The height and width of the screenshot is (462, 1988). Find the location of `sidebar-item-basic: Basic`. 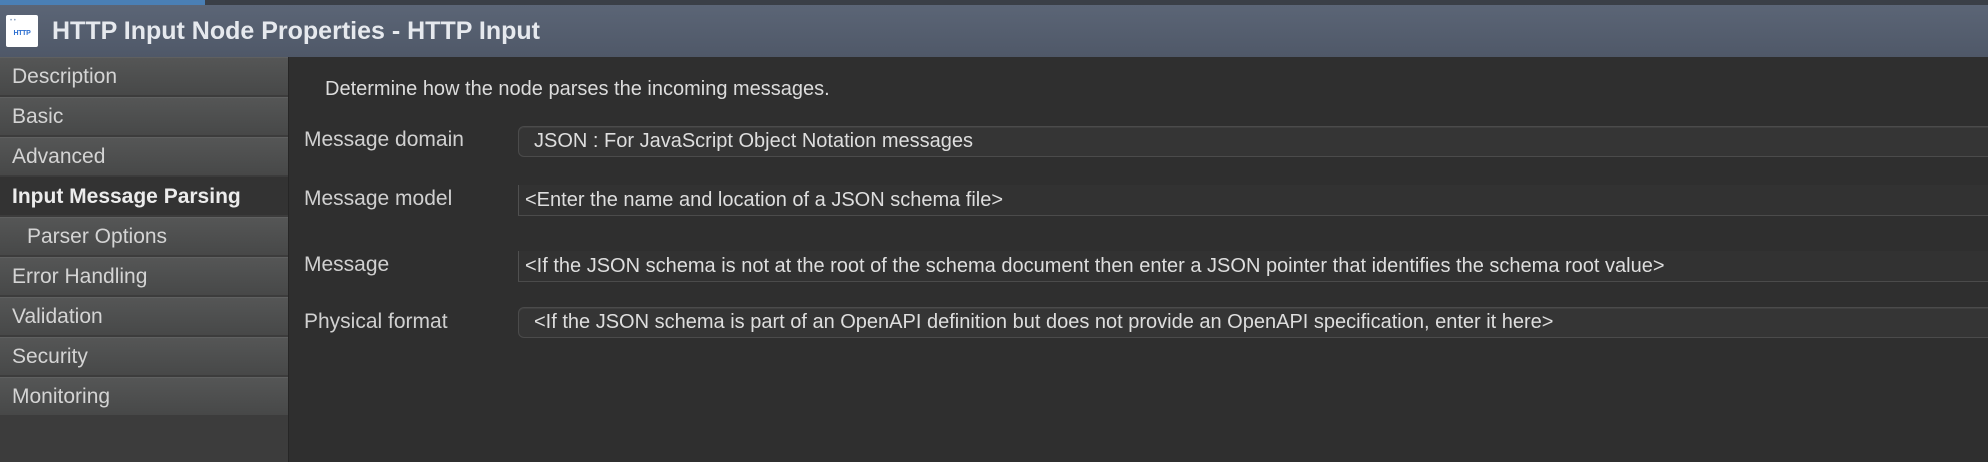

sidebar-item-basic: Basic is located at coordinates (144, 116).